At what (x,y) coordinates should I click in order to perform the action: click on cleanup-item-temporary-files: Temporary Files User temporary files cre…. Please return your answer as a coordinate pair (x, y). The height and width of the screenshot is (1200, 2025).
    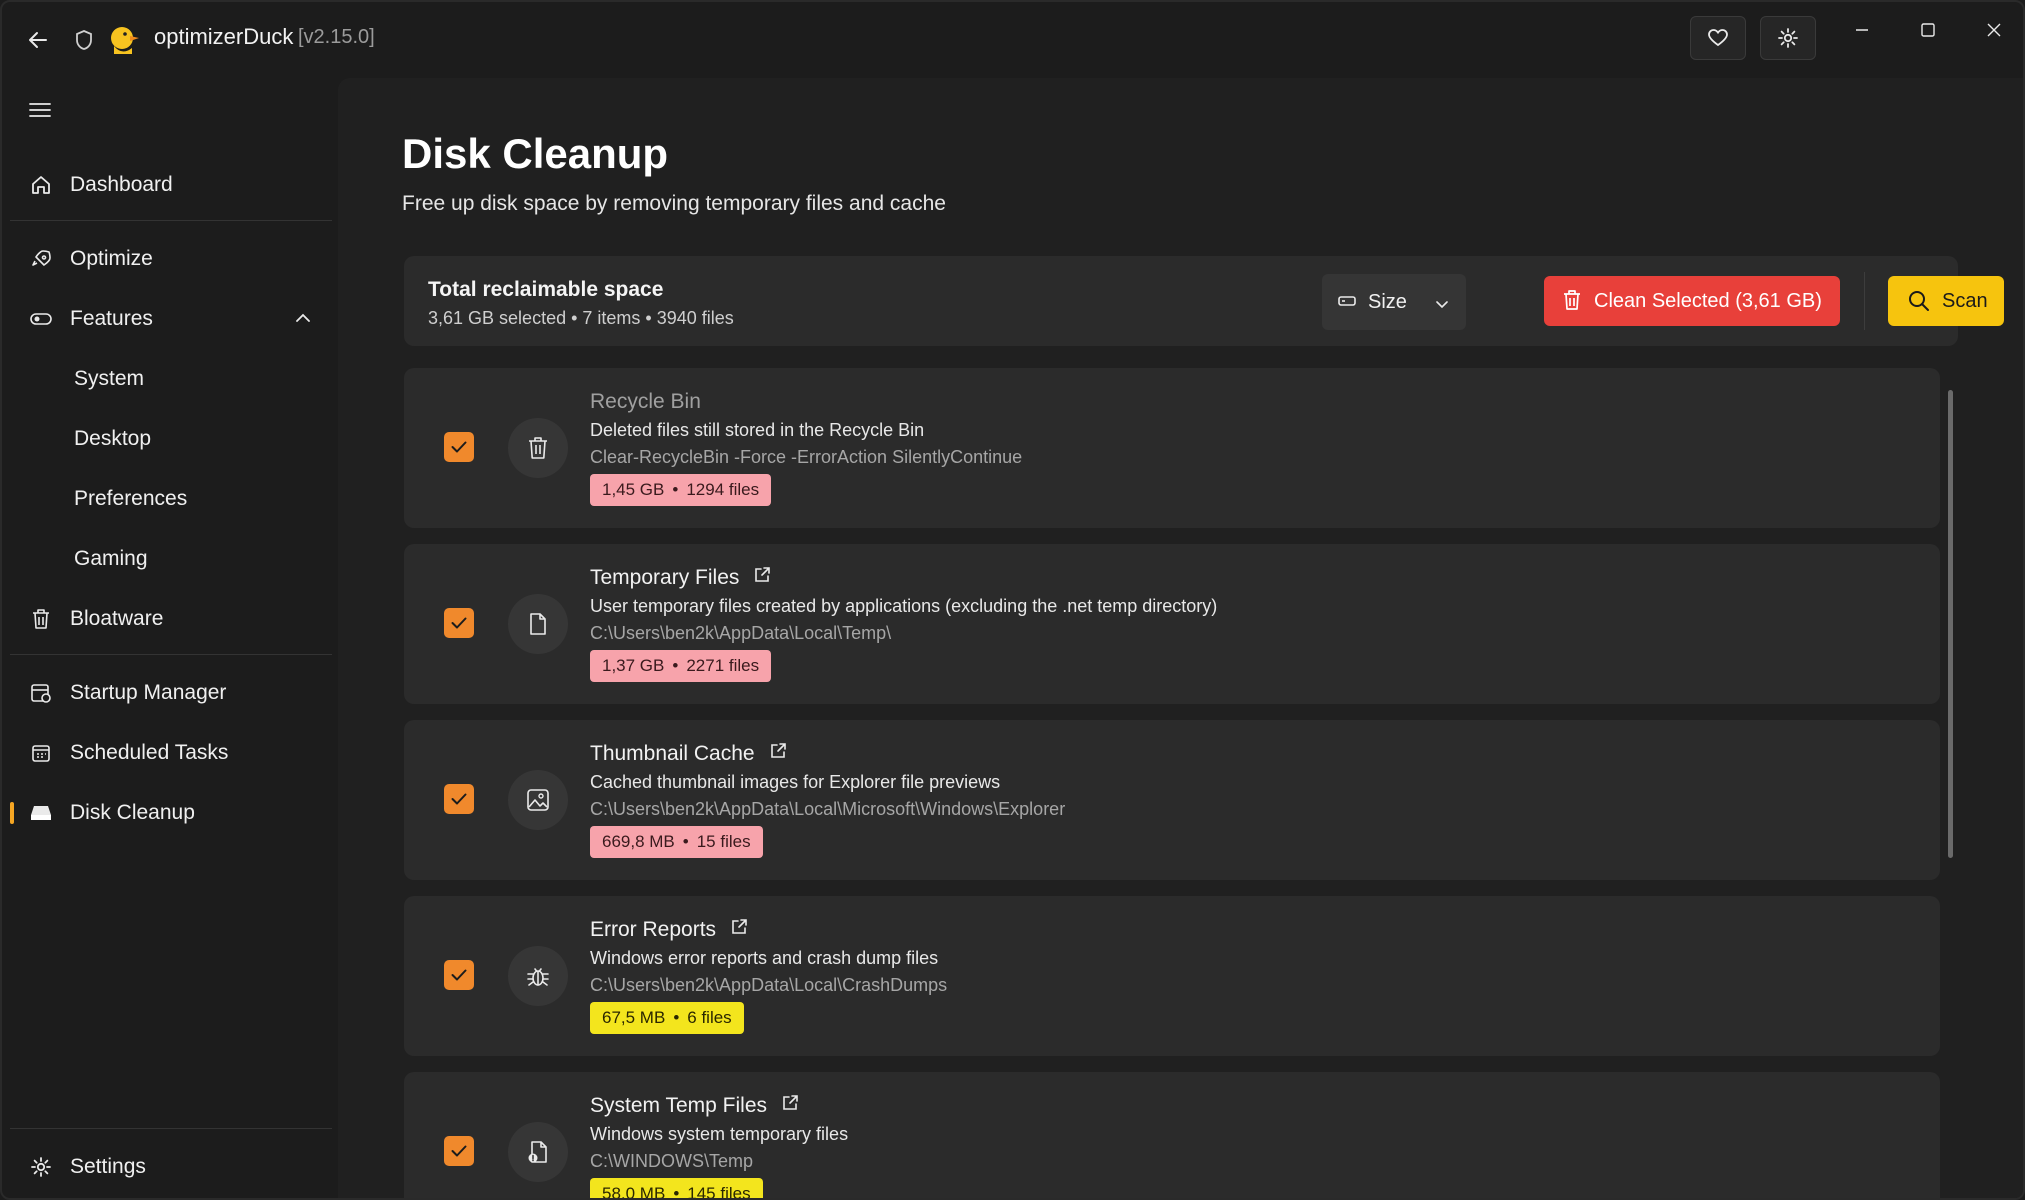
    Looking at the image, I should click on (1172, 624).